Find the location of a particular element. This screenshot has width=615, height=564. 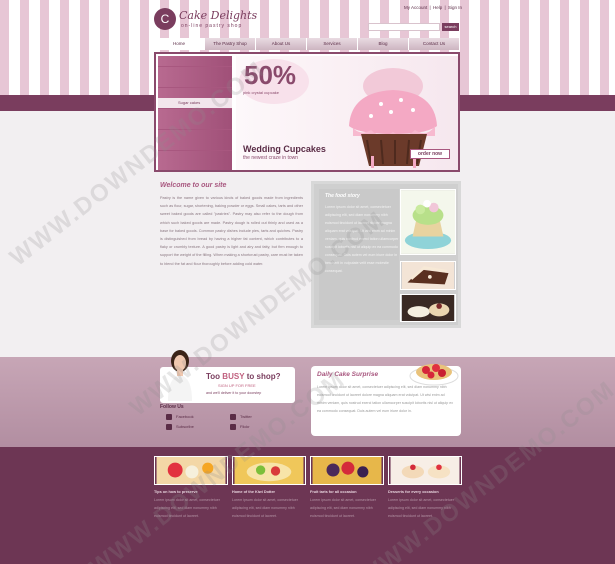

facebook-icon is located at coordinates (169, 417).